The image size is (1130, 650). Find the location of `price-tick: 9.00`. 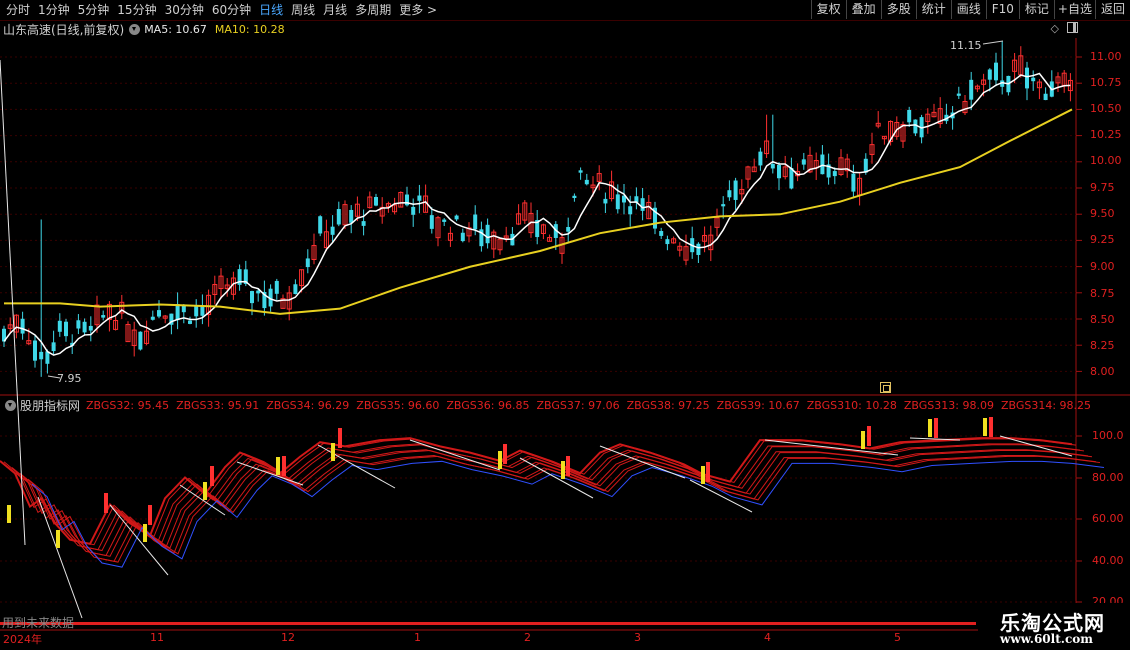

price-tick: 9.00 is located at coordinates (1102, 266).